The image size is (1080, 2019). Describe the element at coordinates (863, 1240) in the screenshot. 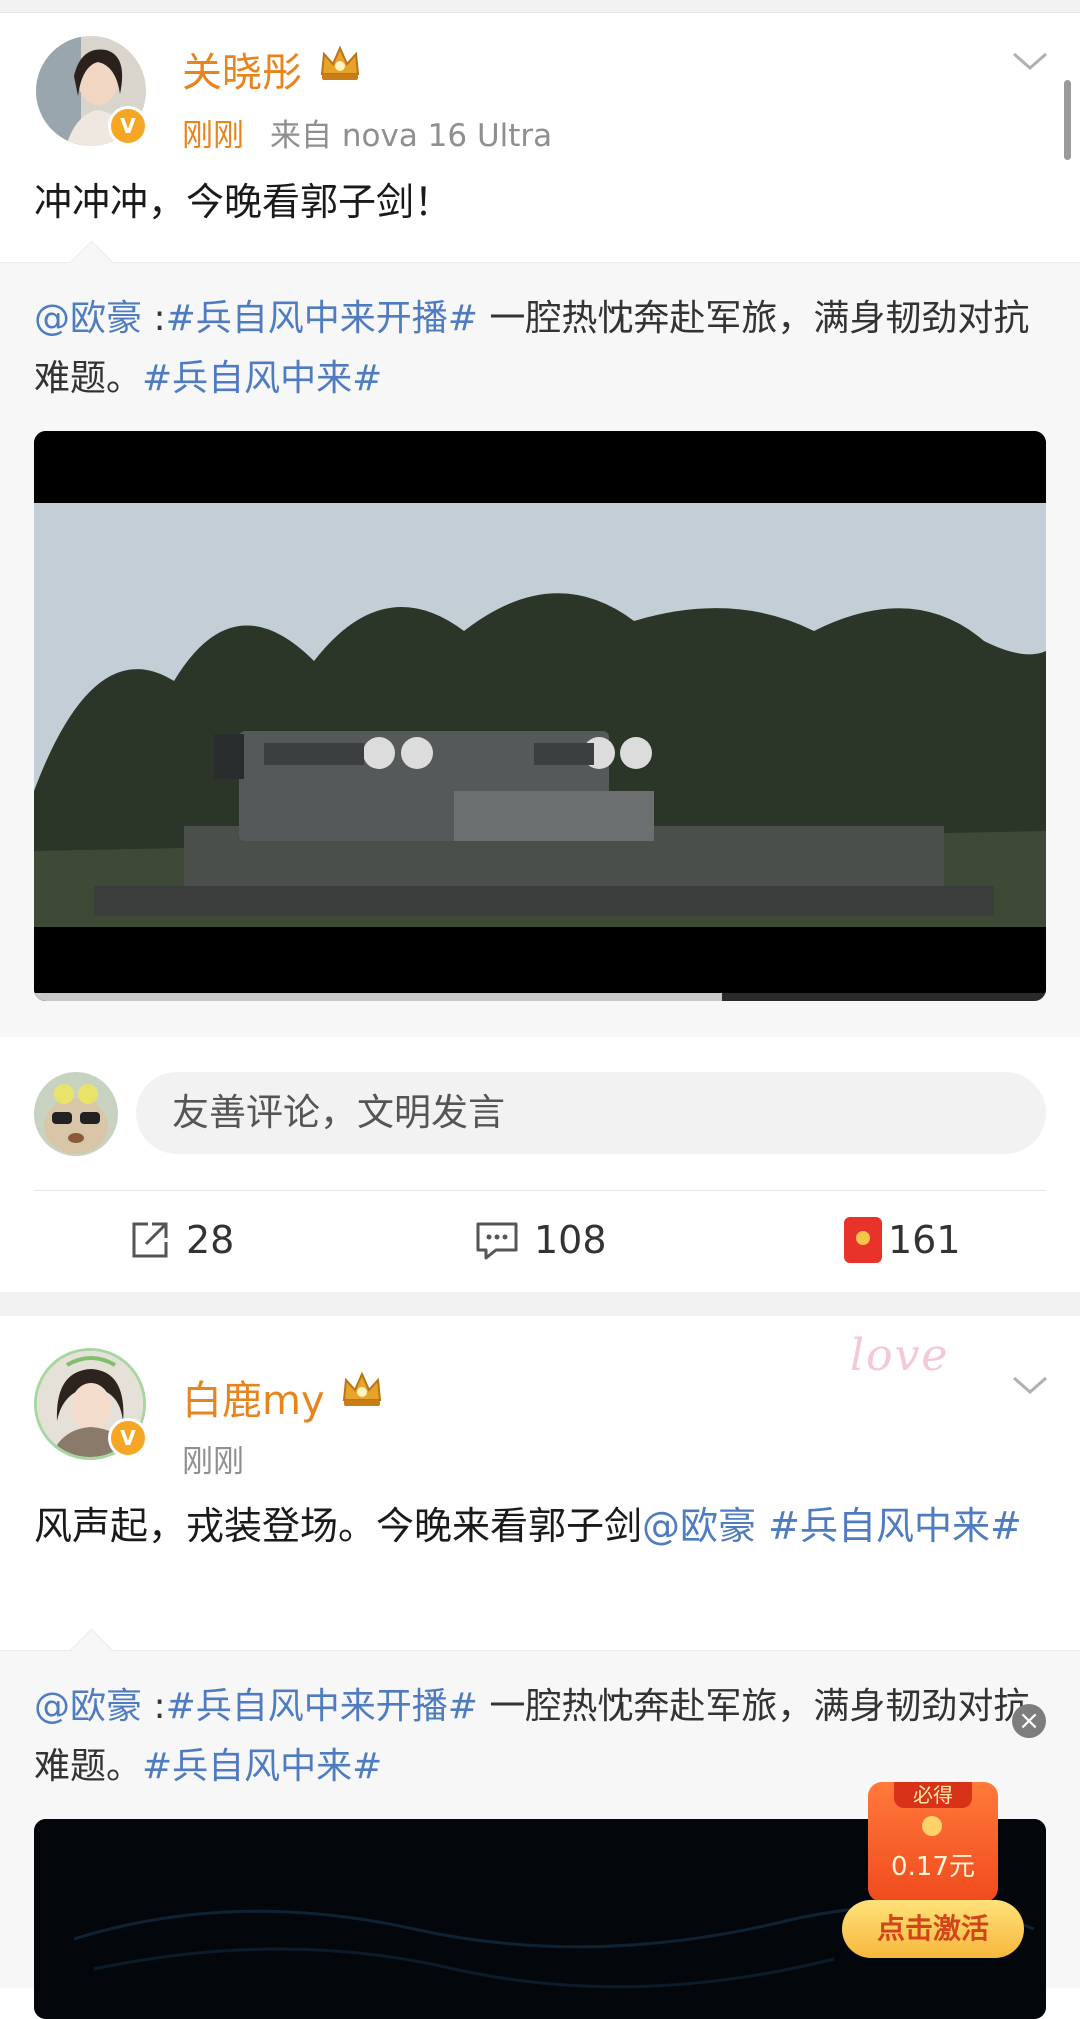

I see `red-packet-icon` at that location.